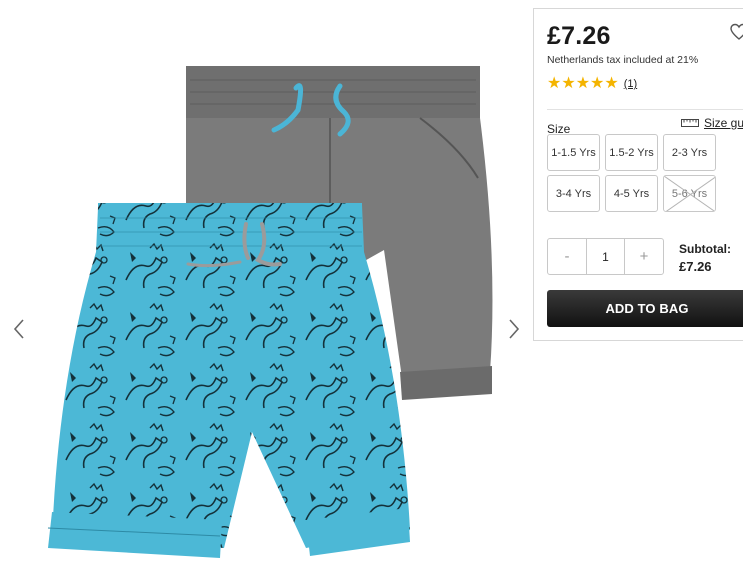 The width and height of the screenshot is (743, 578). Describe the element at coordinates (645, 308) in the screenshot. I see `add-to-bag-button: ADD TO BAG` at that location.